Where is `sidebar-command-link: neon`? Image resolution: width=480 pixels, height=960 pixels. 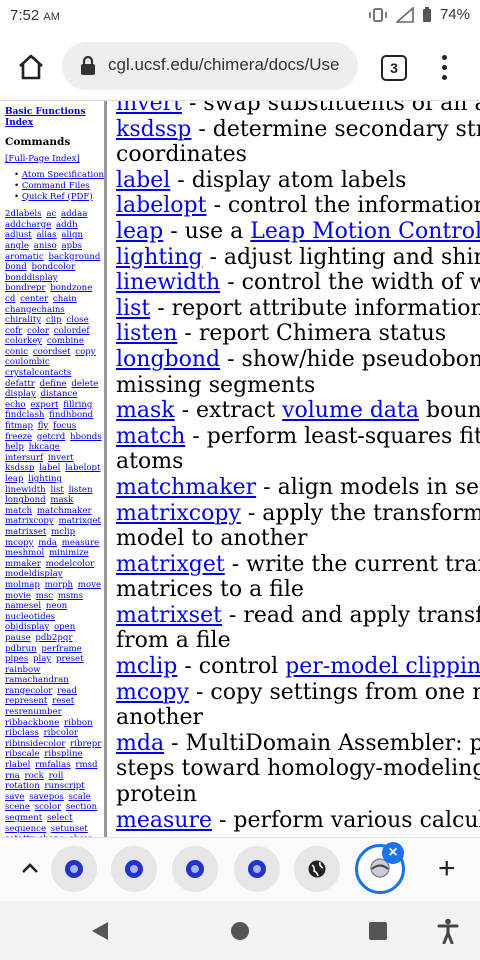 sidebar-command-link: neon is located at coordinates (56, 606).